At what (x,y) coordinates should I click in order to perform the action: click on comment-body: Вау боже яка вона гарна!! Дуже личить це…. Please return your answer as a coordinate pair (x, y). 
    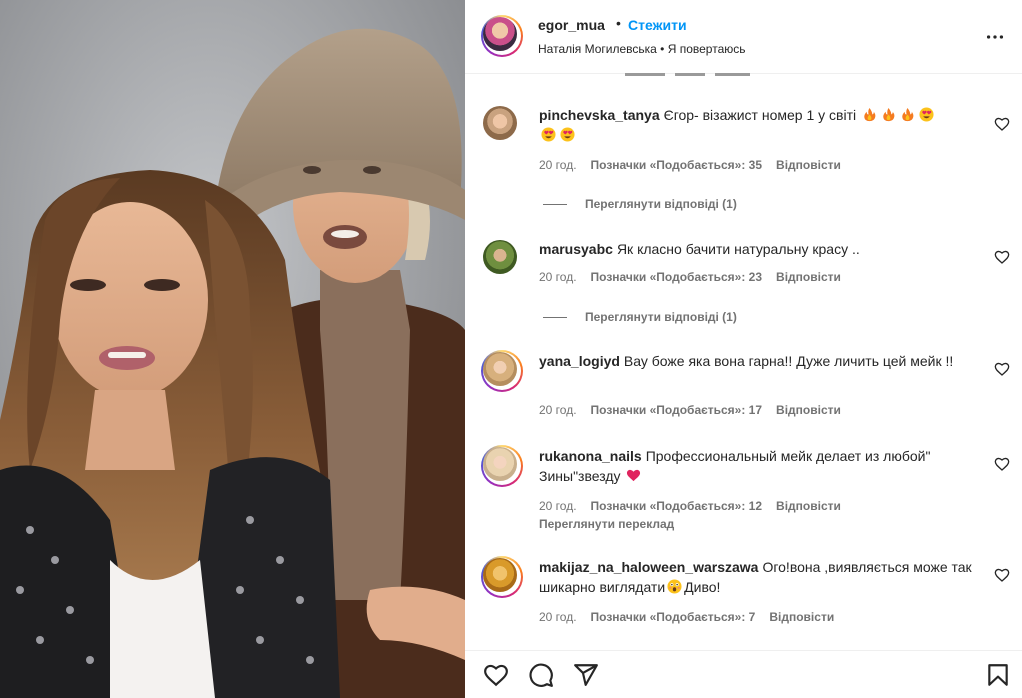
    Looking at the image, I should click on (788, 361).